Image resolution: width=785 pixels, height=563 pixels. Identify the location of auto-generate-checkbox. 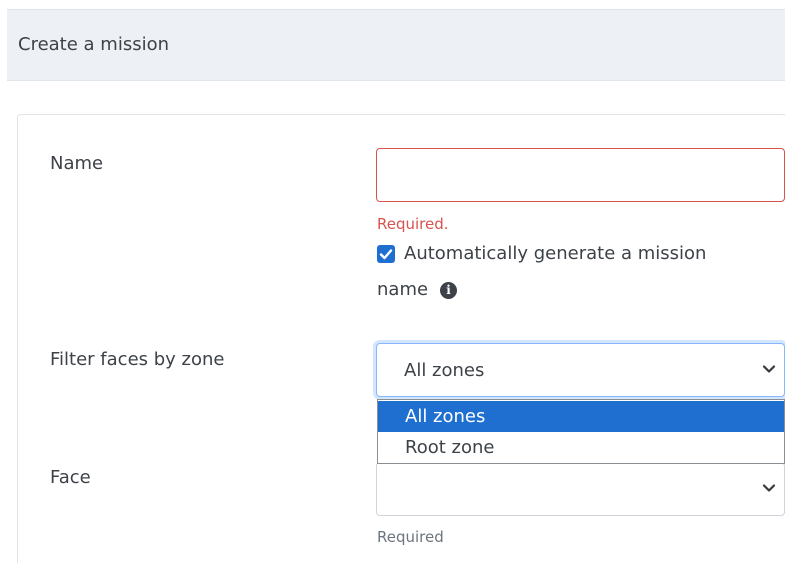
(386, 254).